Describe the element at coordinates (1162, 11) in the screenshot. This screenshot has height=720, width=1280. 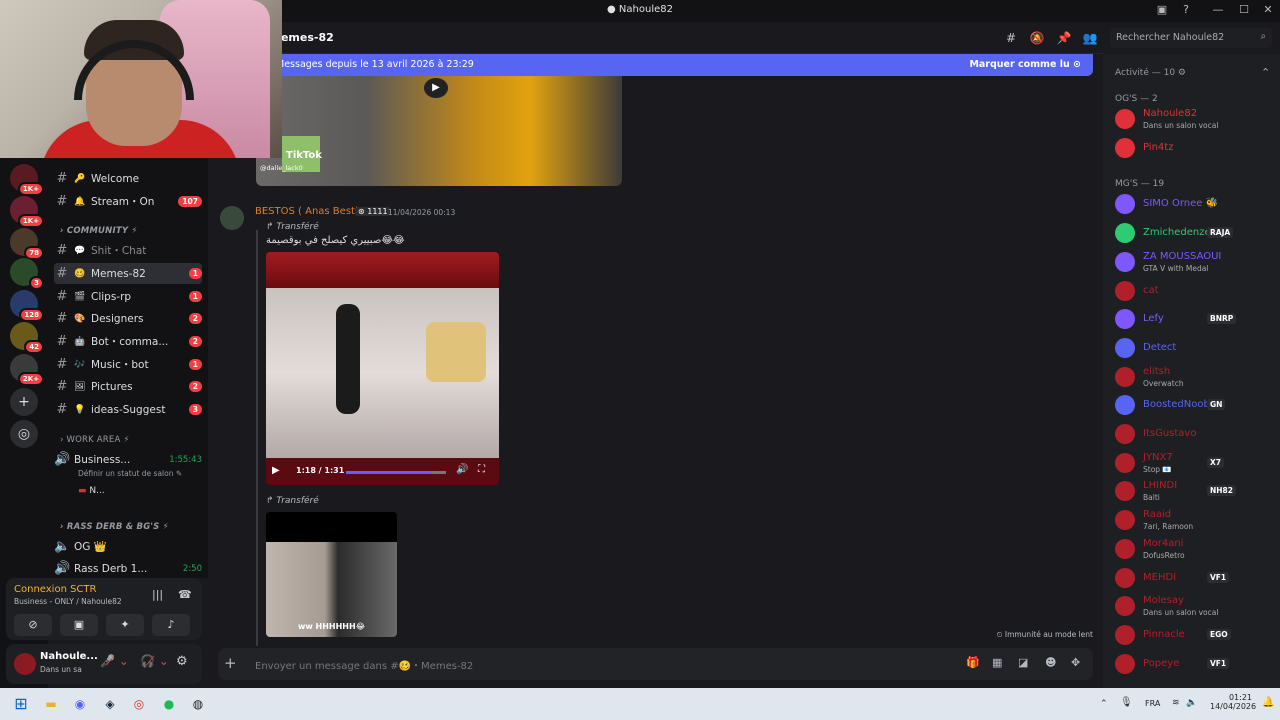
I see `inbox-icon: ▣` at that location.